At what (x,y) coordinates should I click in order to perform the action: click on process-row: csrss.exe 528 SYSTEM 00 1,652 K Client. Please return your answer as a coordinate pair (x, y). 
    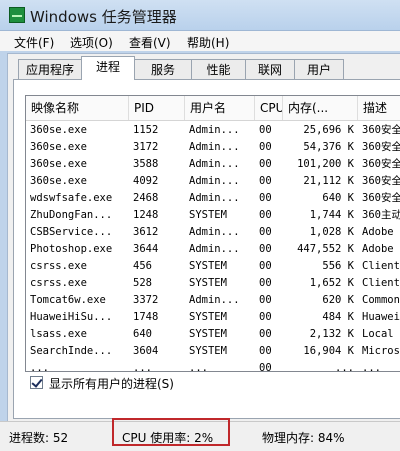
    Looking at the image, I should click on (213, 283).